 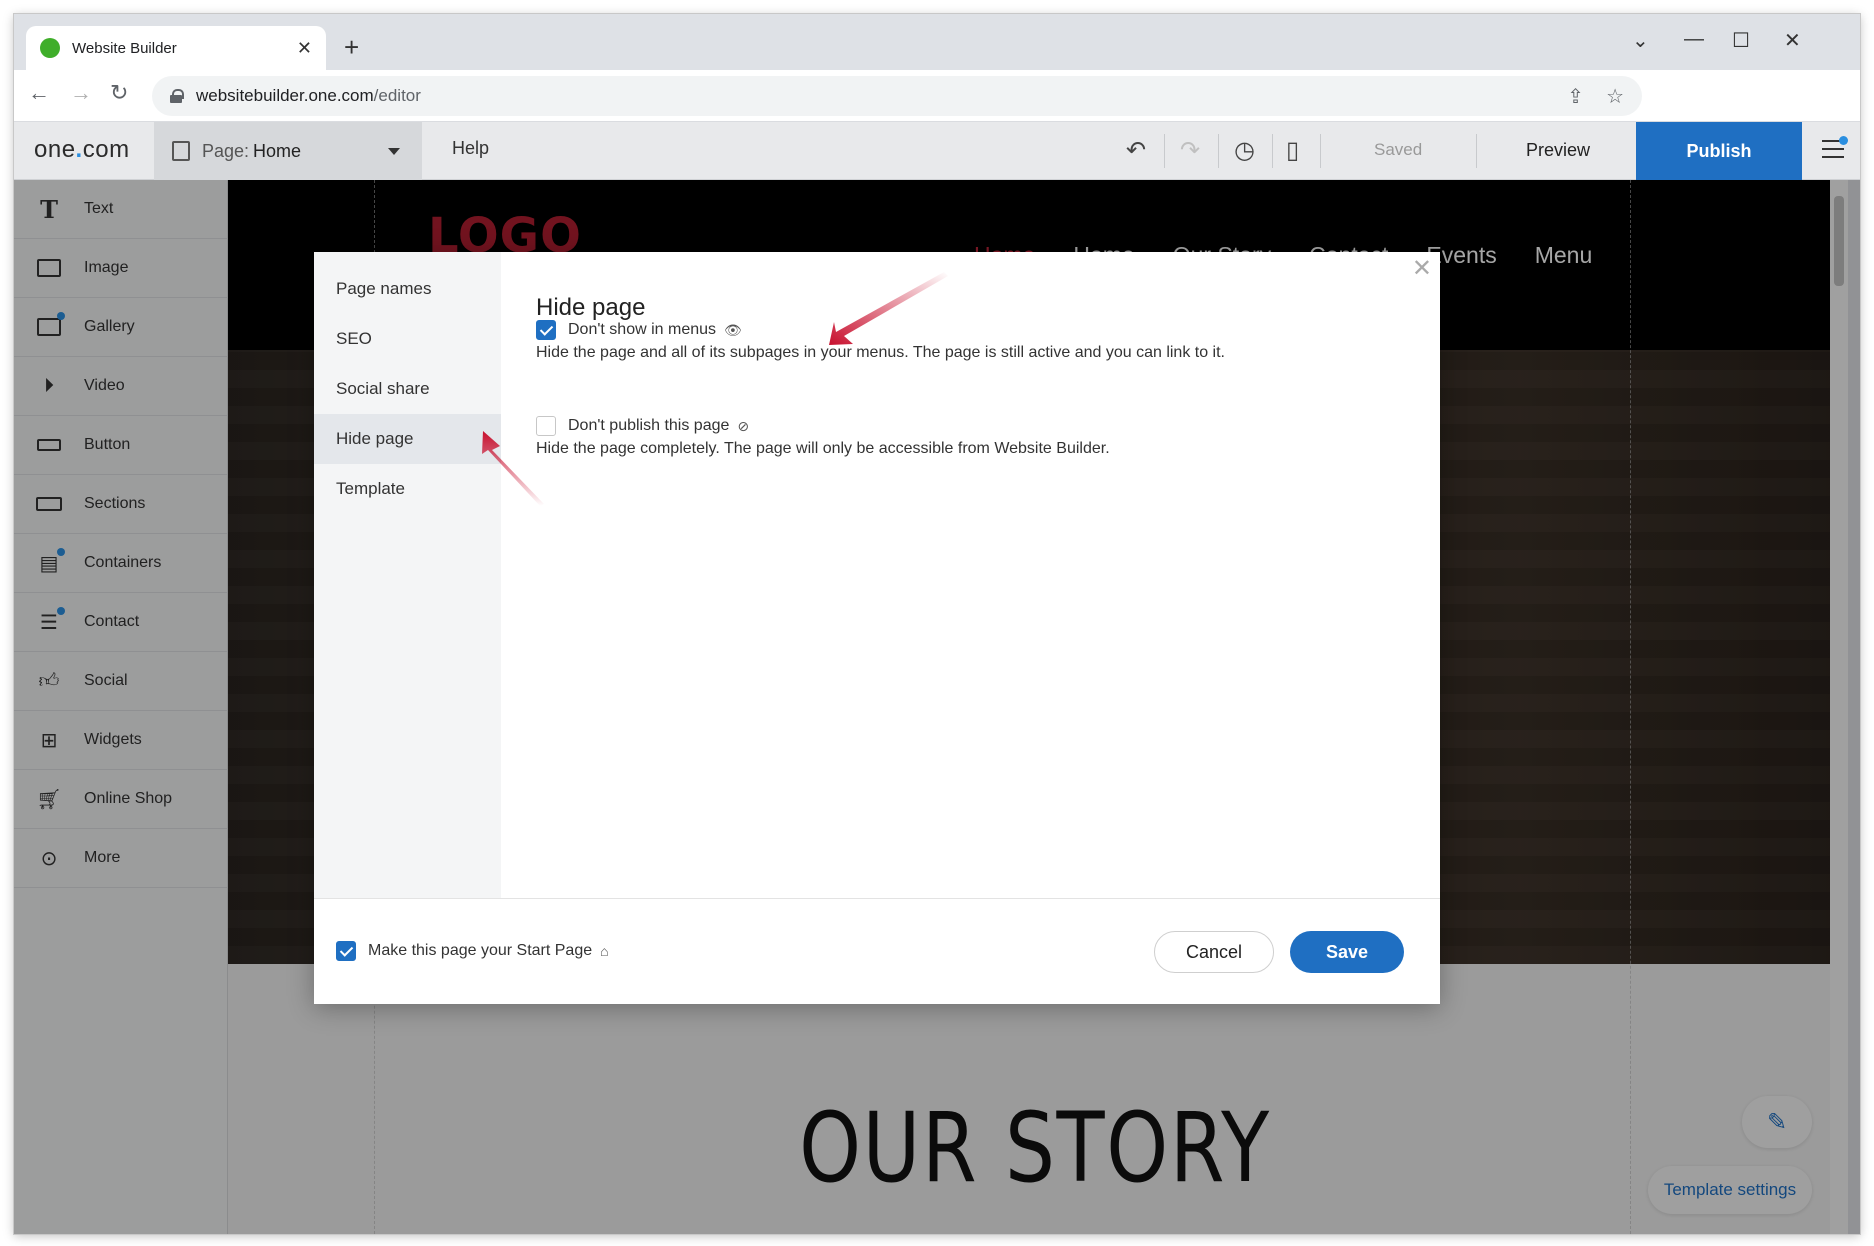 I want to click on annotation-arrows, so click(x=715, y=389).